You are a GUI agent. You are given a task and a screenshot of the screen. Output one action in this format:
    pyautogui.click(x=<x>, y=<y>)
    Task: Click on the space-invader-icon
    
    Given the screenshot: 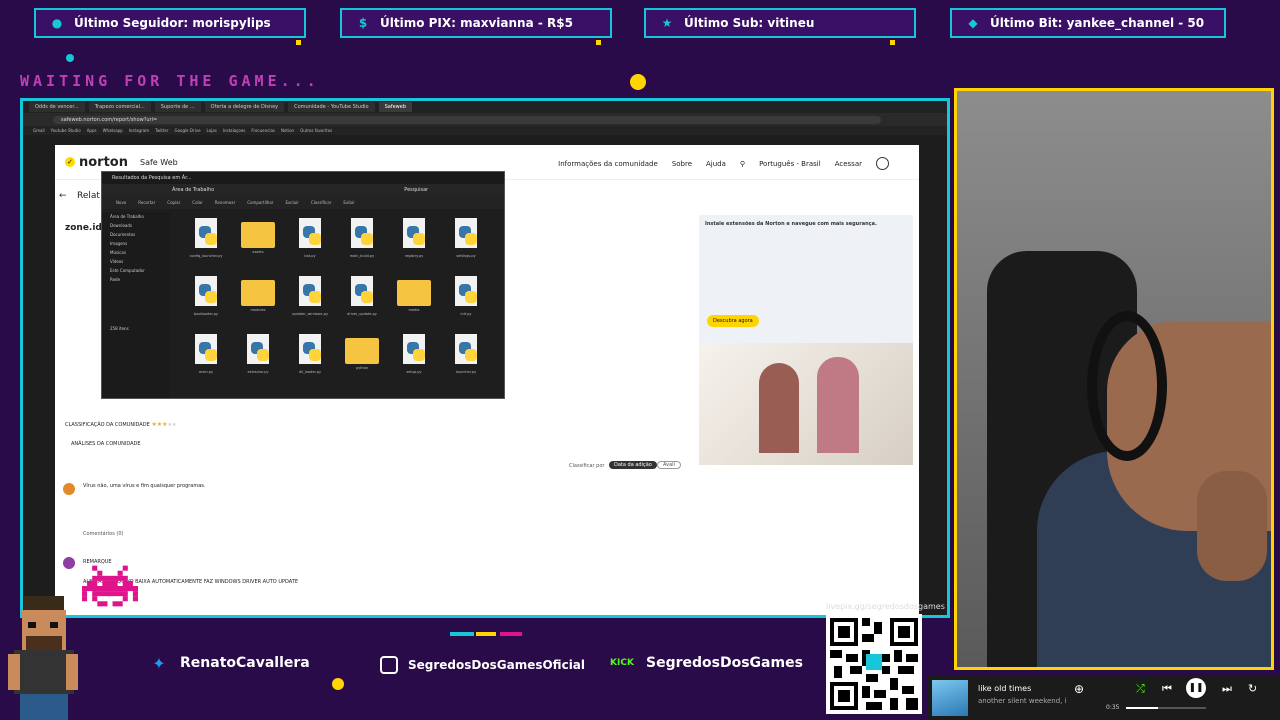 What is the action you would take?
    pyautogui.click(x=110, y=586)
    